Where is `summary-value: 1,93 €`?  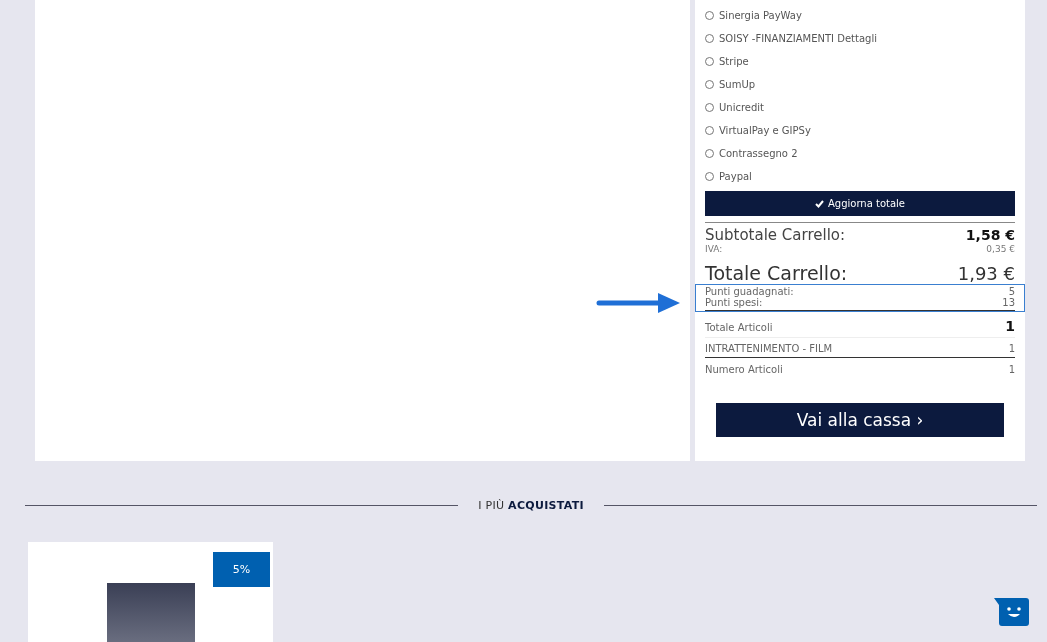
summary-value: 1,93 € is located at coordinates (986, 273).